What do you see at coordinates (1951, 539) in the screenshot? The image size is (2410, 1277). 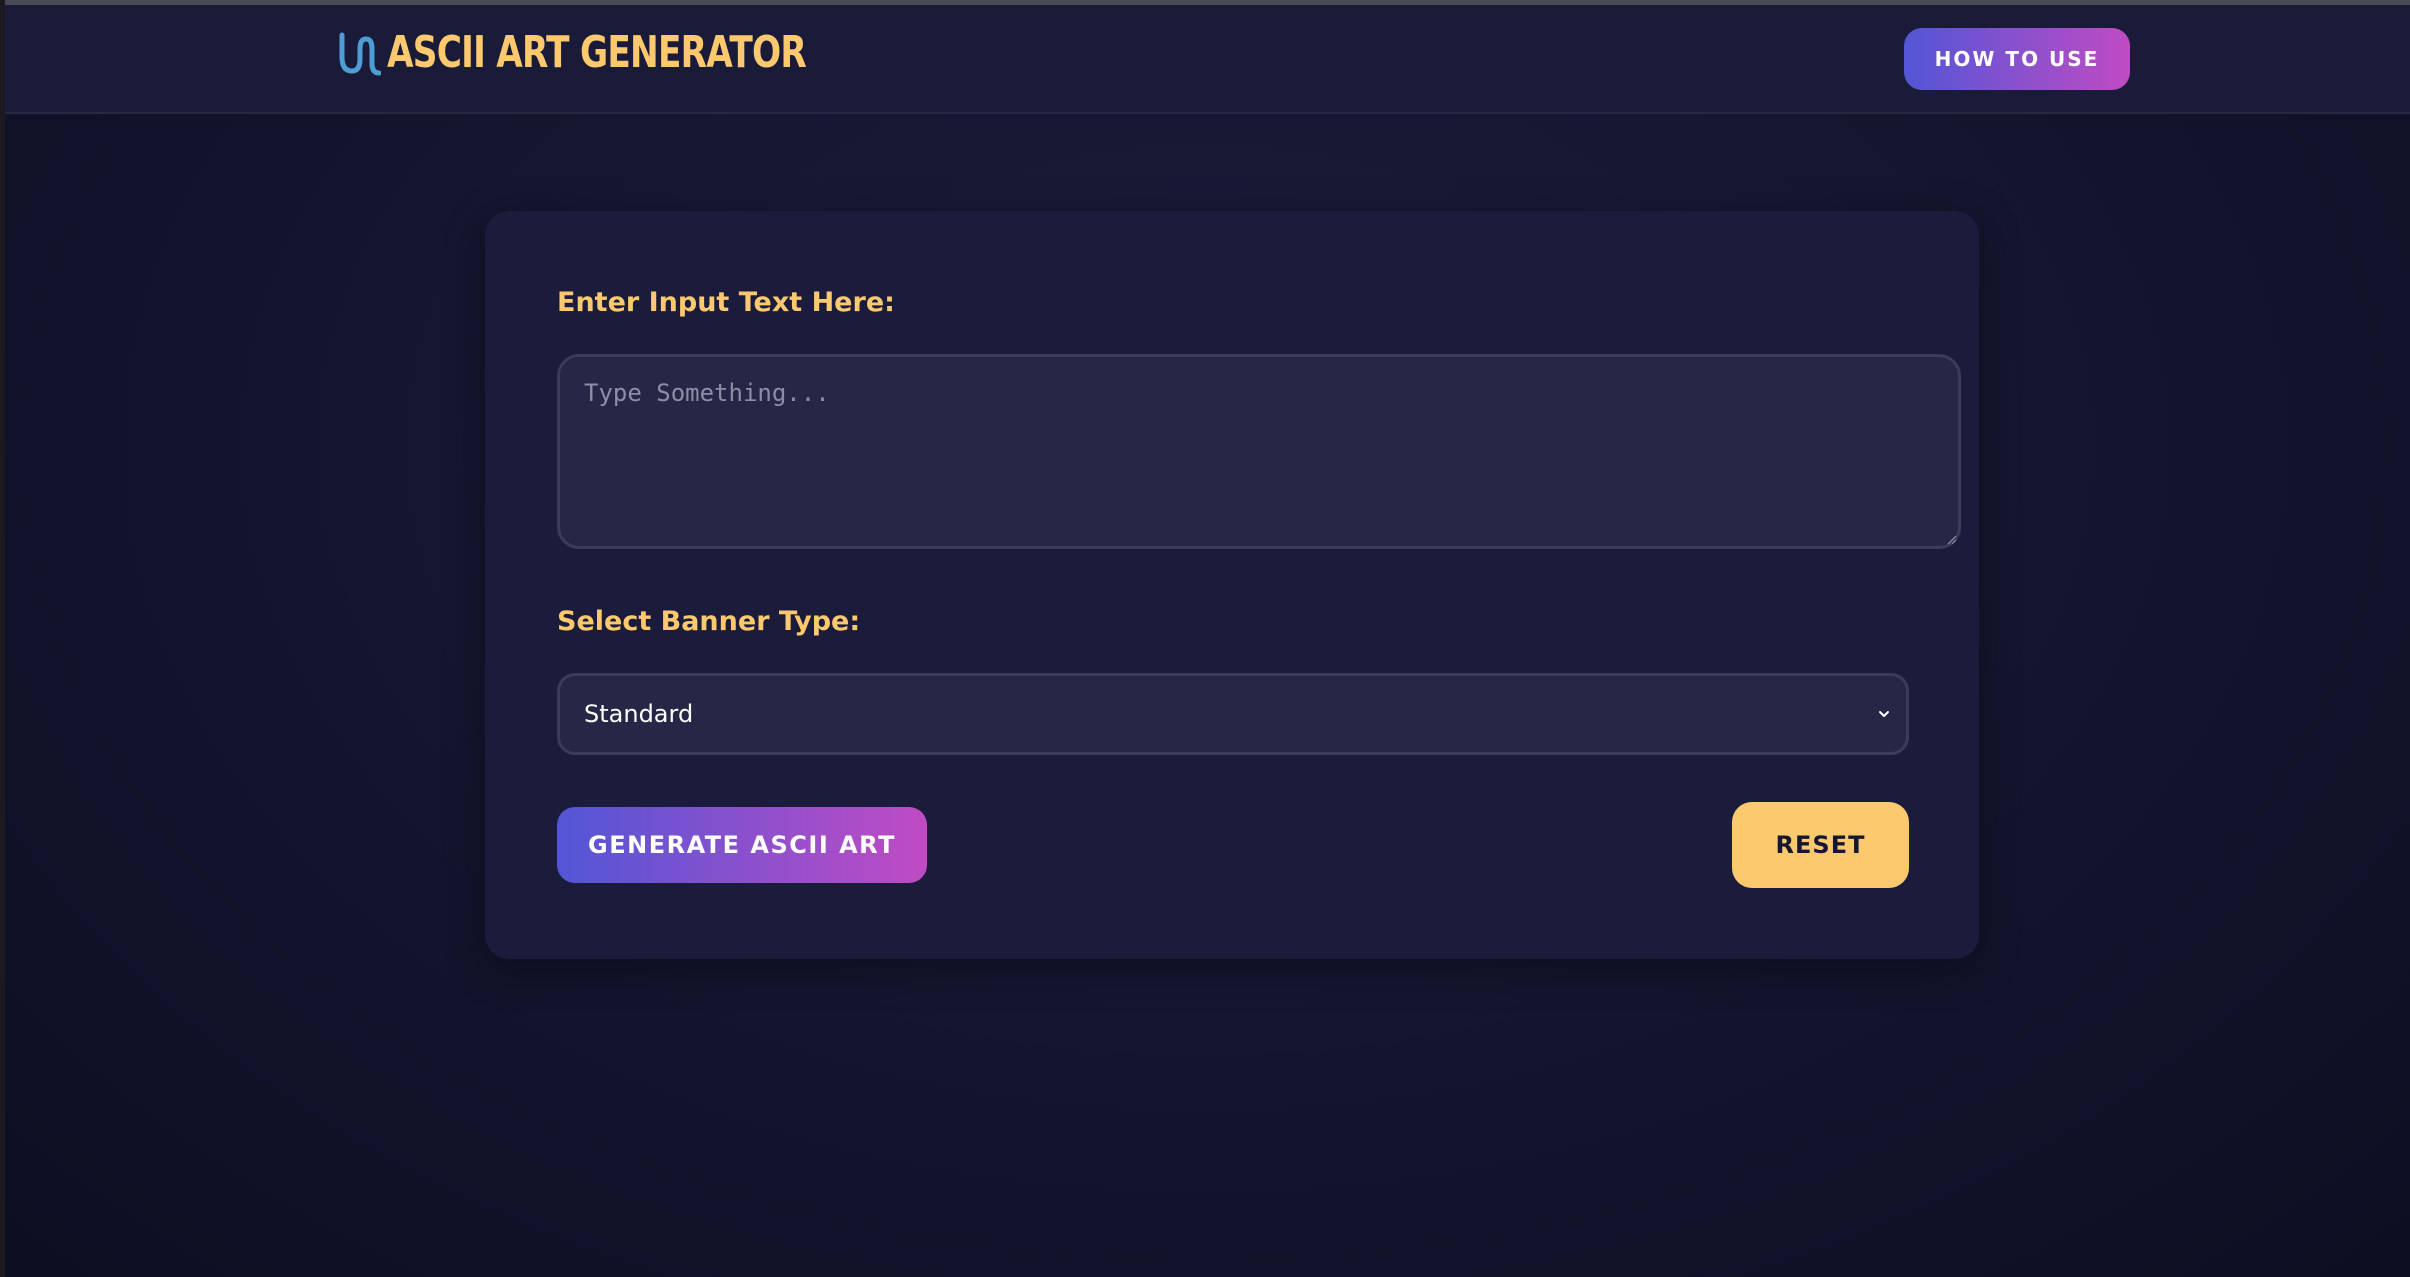 I see `resize-grip-icon` at bounding box center [1951, 539].